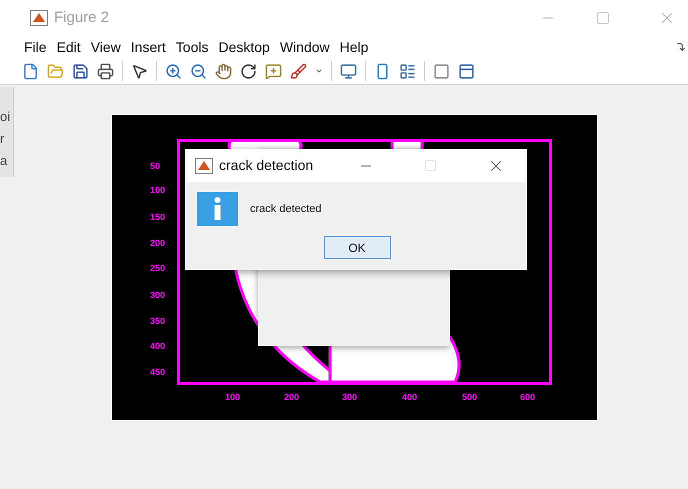 This screenshot has width=688, height=489. I want to click on maximize-icon, so click(603, 18).